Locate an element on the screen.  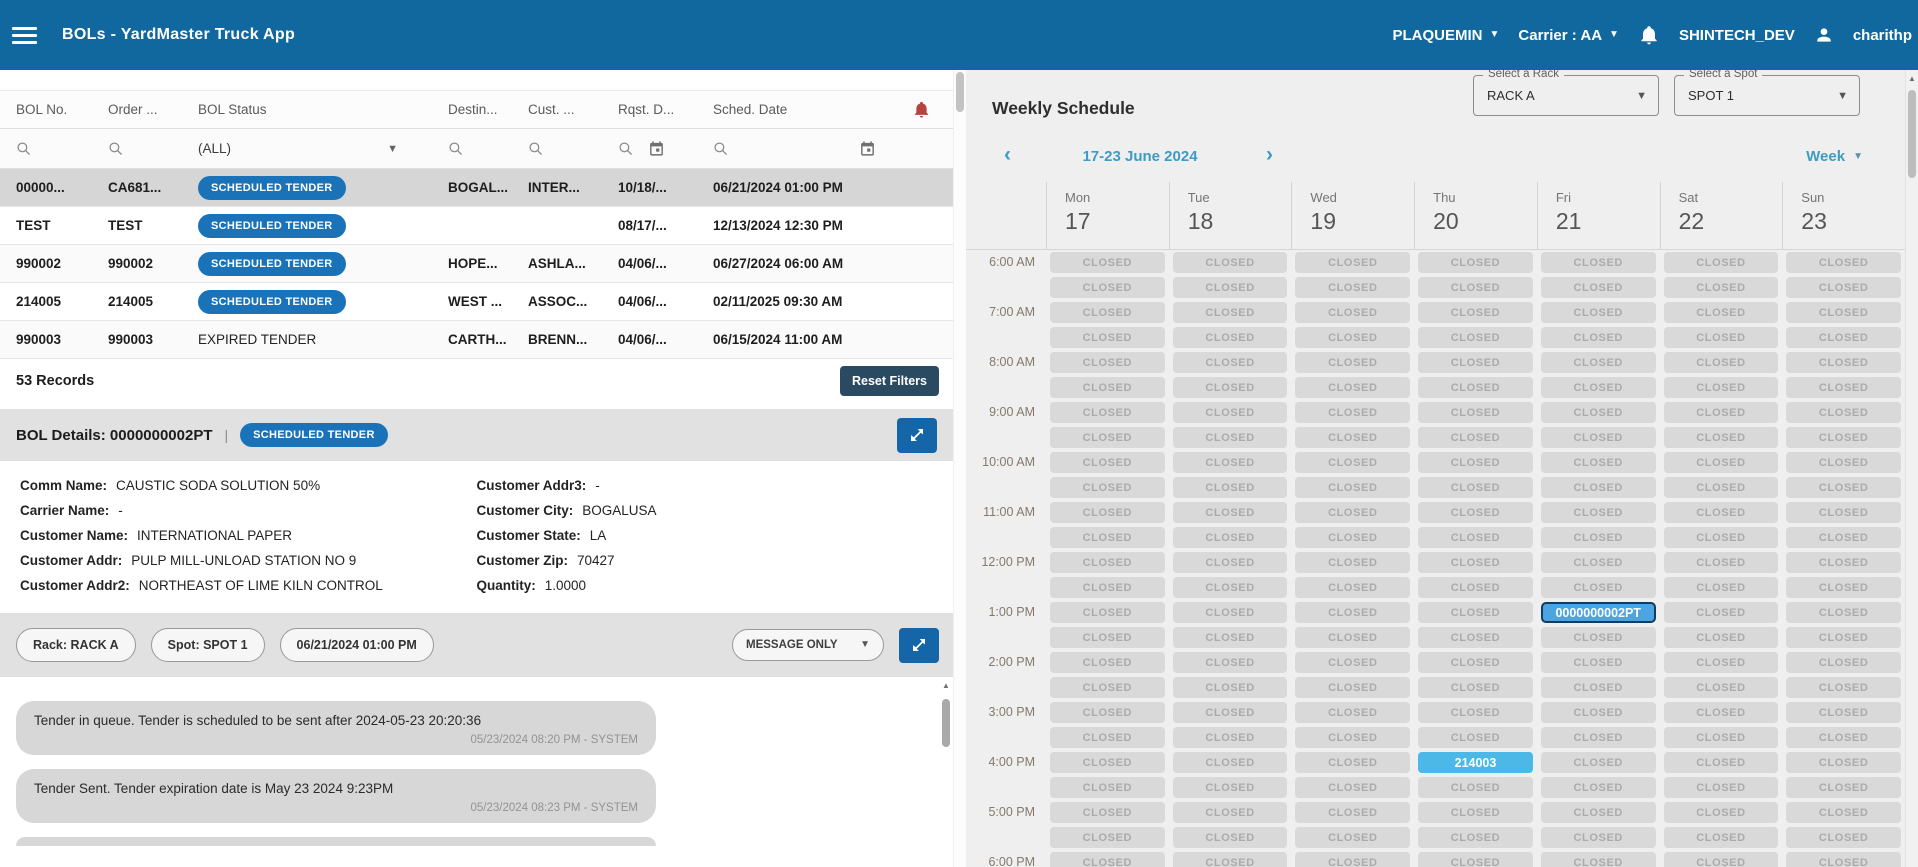
left-panel-scrollbar is located at coordinates (959, 468).